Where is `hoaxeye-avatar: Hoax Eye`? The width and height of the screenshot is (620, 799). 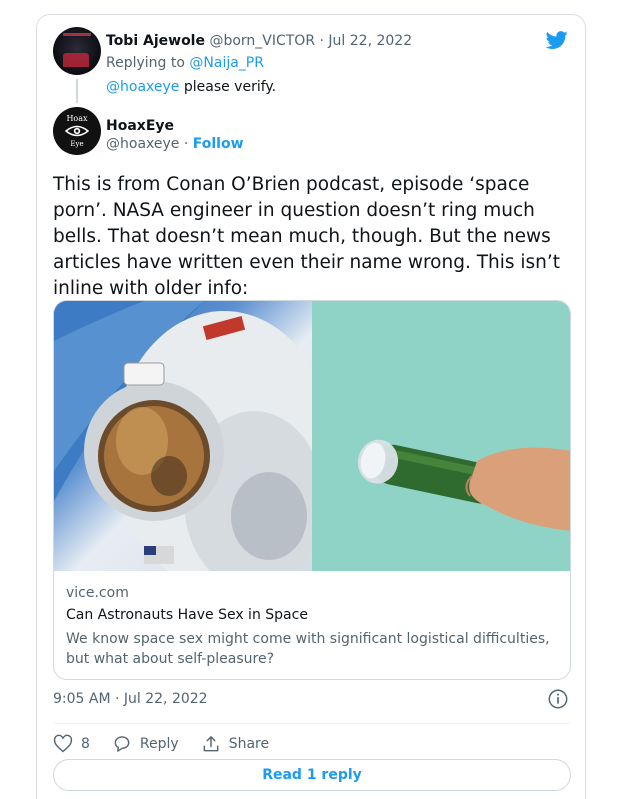 hoaxeye-avatar: Hoax Eye is located at coordinates (77, 131).